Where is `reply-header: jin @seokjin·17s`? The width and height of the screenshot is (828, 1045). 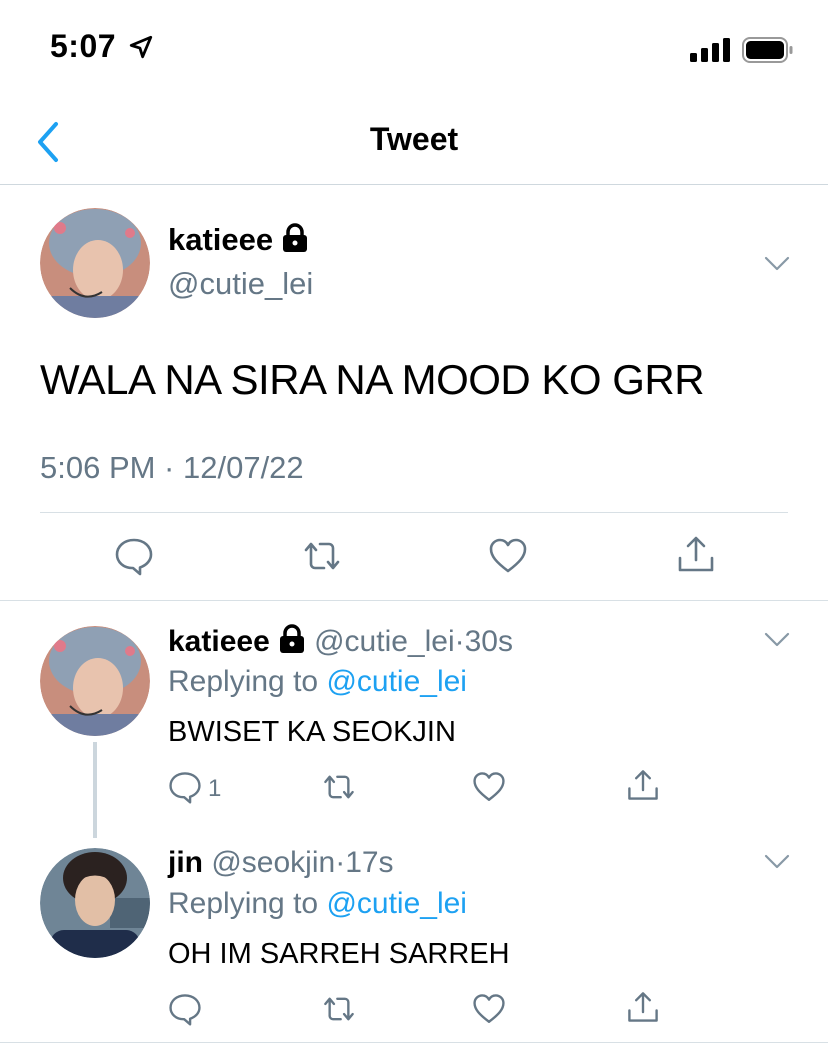 reply-header: jin @seokjin·17s is located at coordinates (281, 863).